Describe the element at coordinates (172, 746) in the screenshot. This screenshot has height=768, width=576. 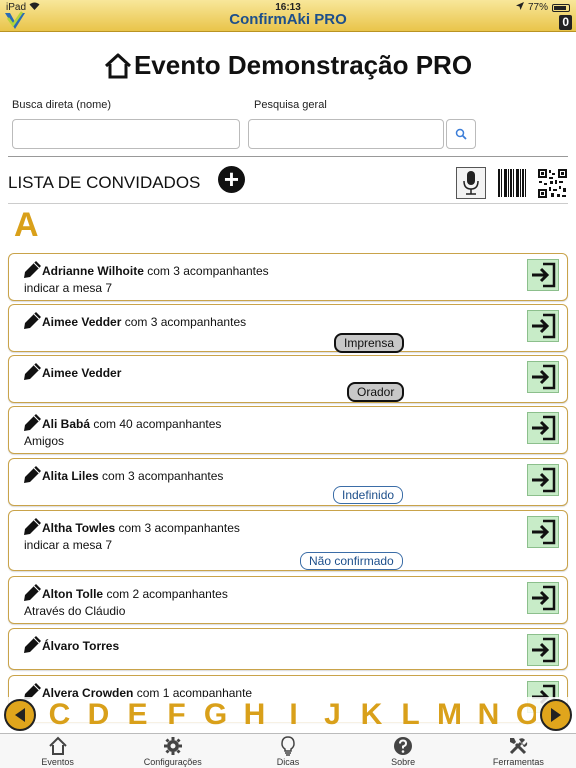
I see `gear-icon` at that location.